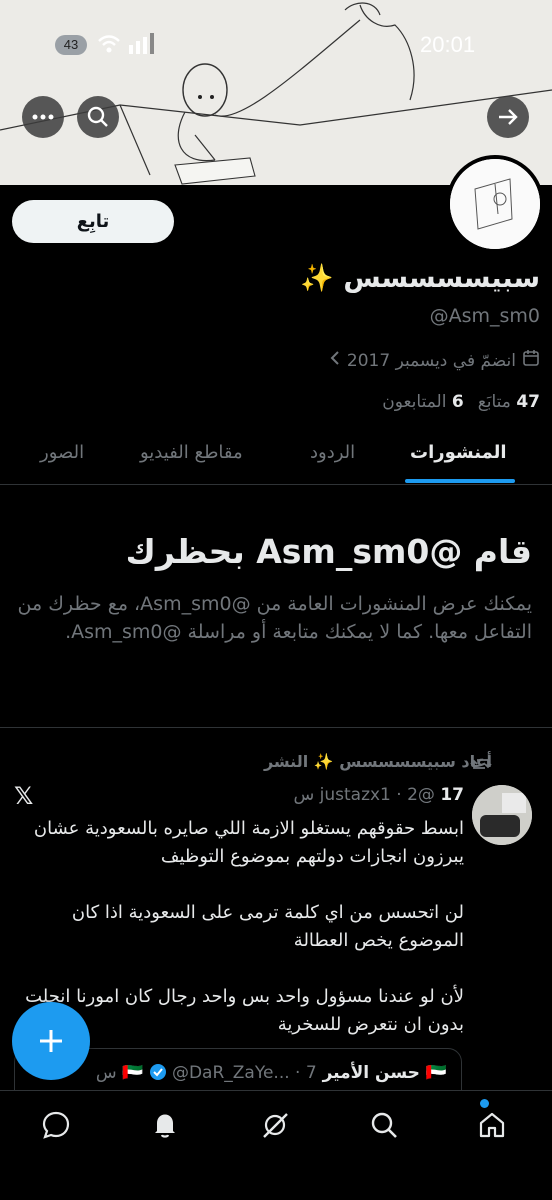 This screenshot has width=552, height=1200. What do you see at coordinates (93, 221) in the screenshot?
I see `follow-button: تابِع` at bounding box center [93, 221].